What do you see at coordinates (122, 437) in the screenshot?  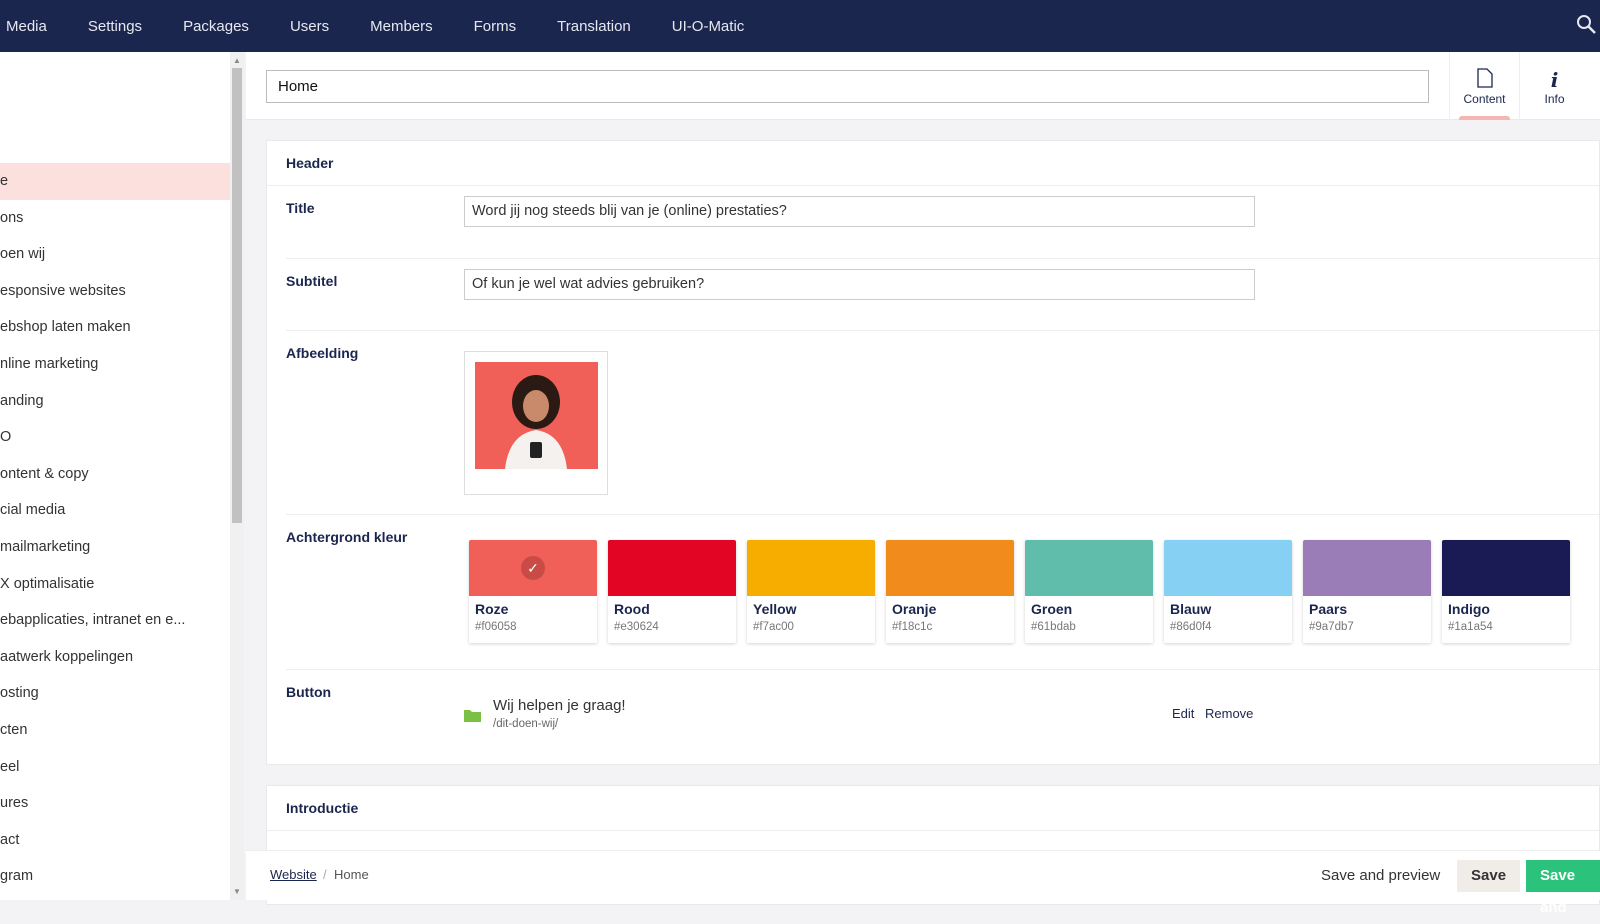 I see `tree-item: O` at bounding box center [122, 437].